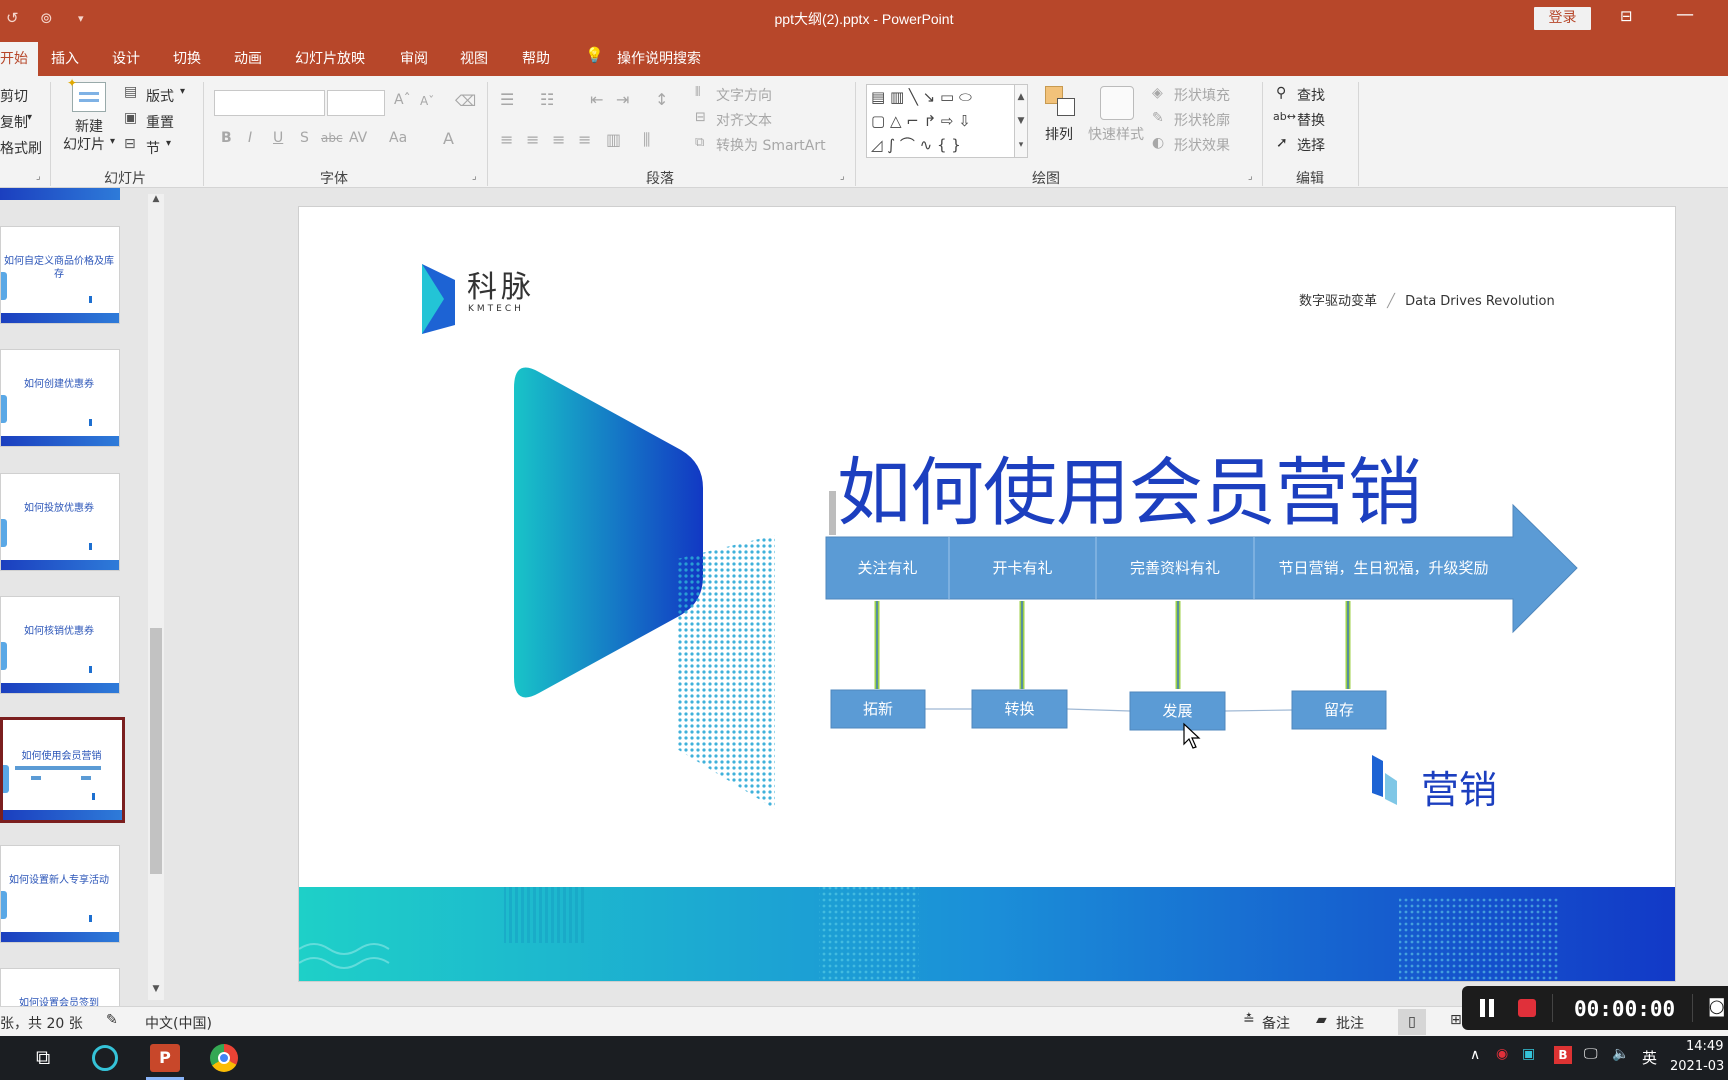 This screenshot has height=1080, width=1728. What do you see at coordinates (558, 139) in the screenshot?
I see `align-right-icon: ≡` at bounding box center [558, 139].